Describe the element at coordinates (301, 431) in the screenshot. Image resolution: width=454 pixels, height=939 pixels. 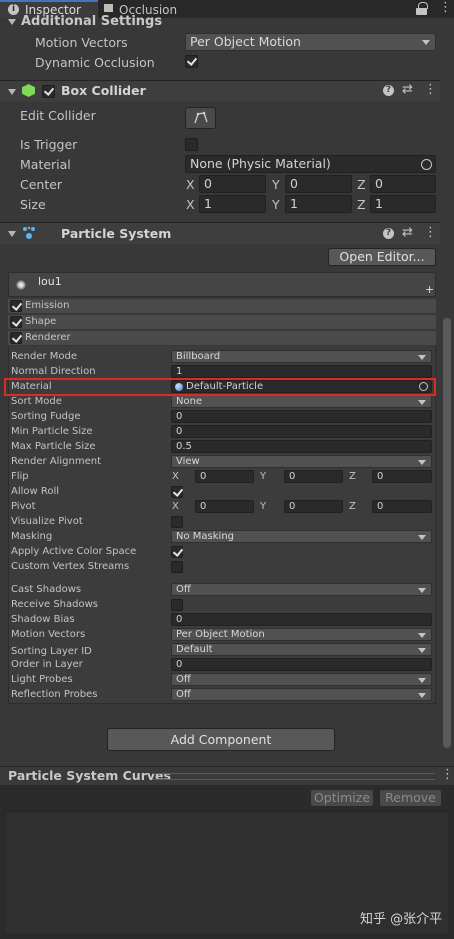
I see `min-particle-size-field: 0` at that location.